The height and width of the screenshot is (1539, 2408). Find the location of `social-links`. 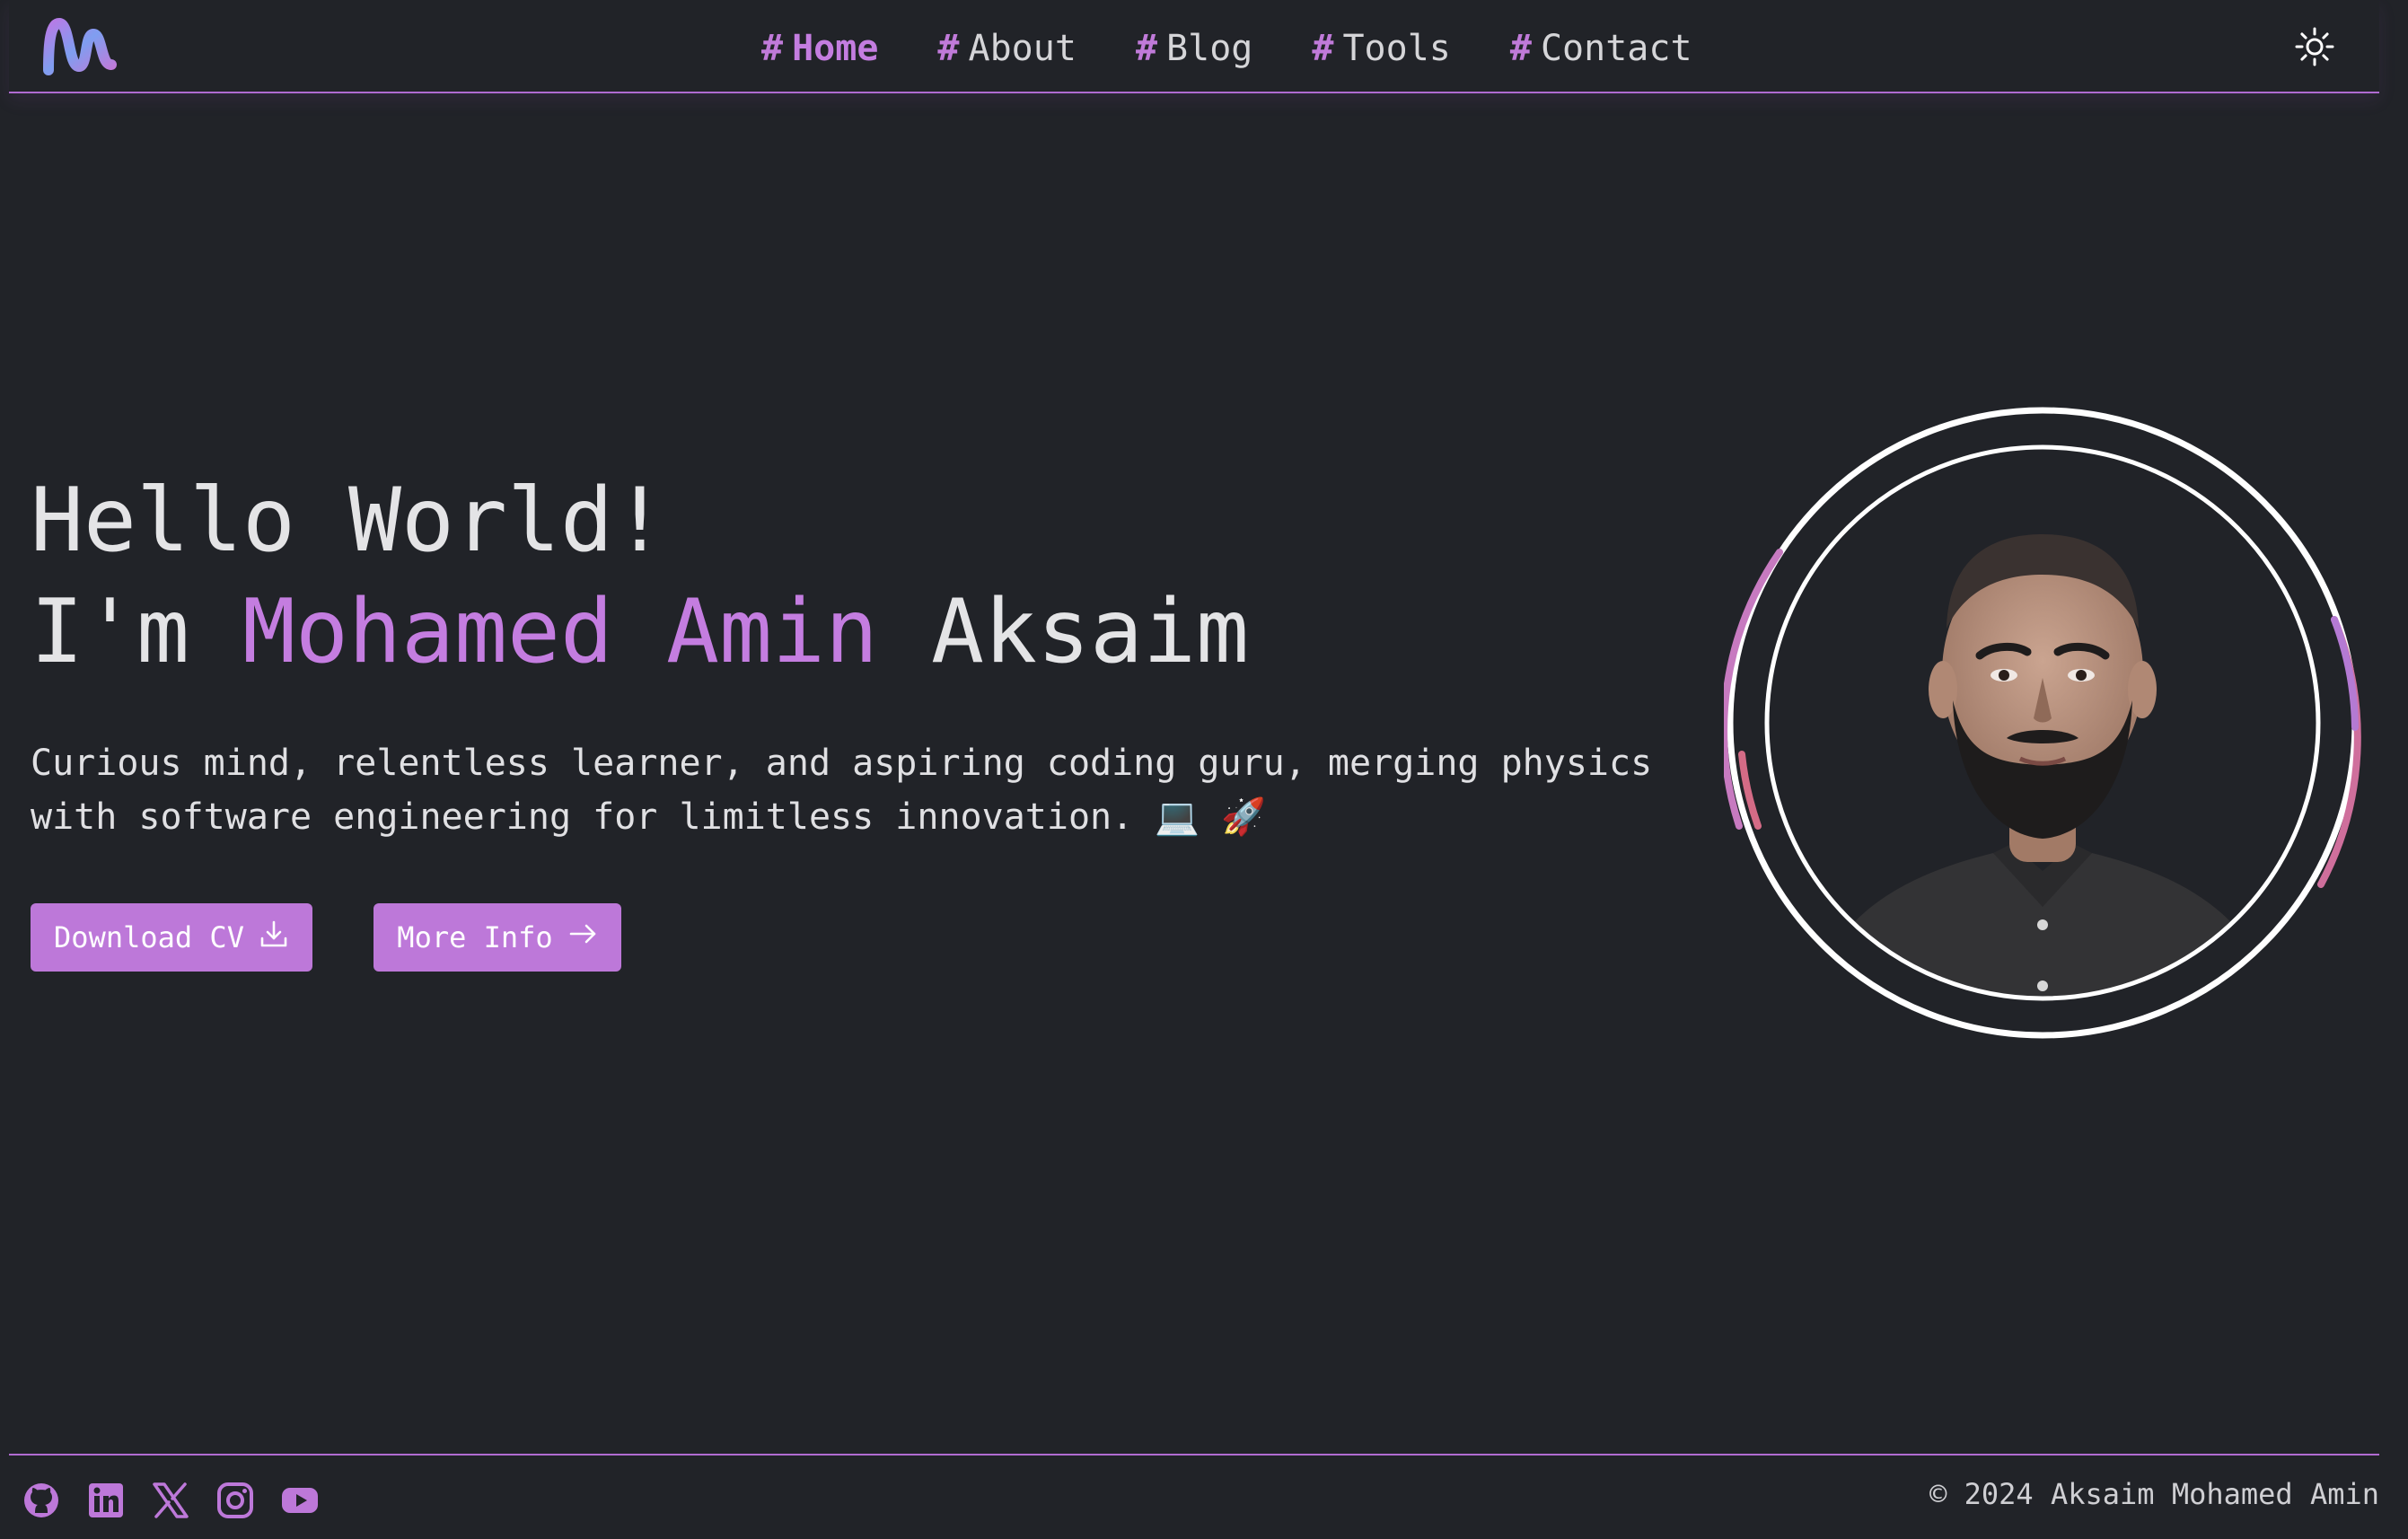

social-links is located at coordinates (171, 1500).